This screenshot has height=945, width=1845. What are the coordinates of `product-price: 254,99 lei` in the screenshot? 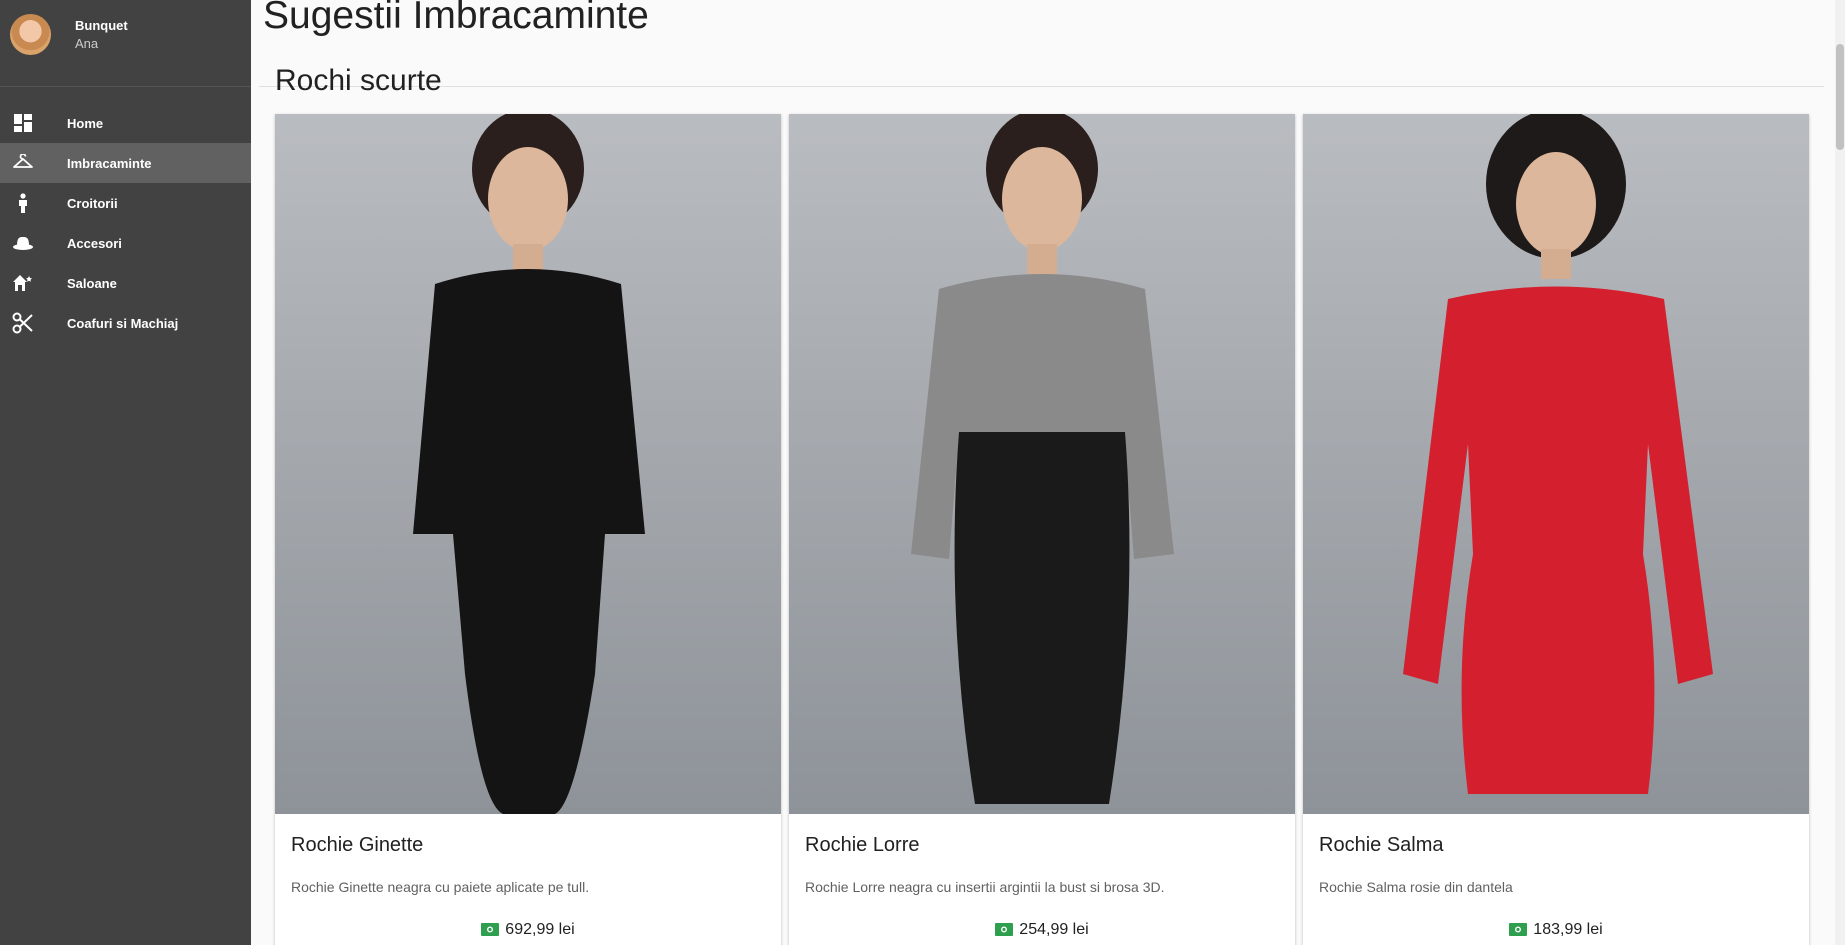 It's located at (1042, 931).